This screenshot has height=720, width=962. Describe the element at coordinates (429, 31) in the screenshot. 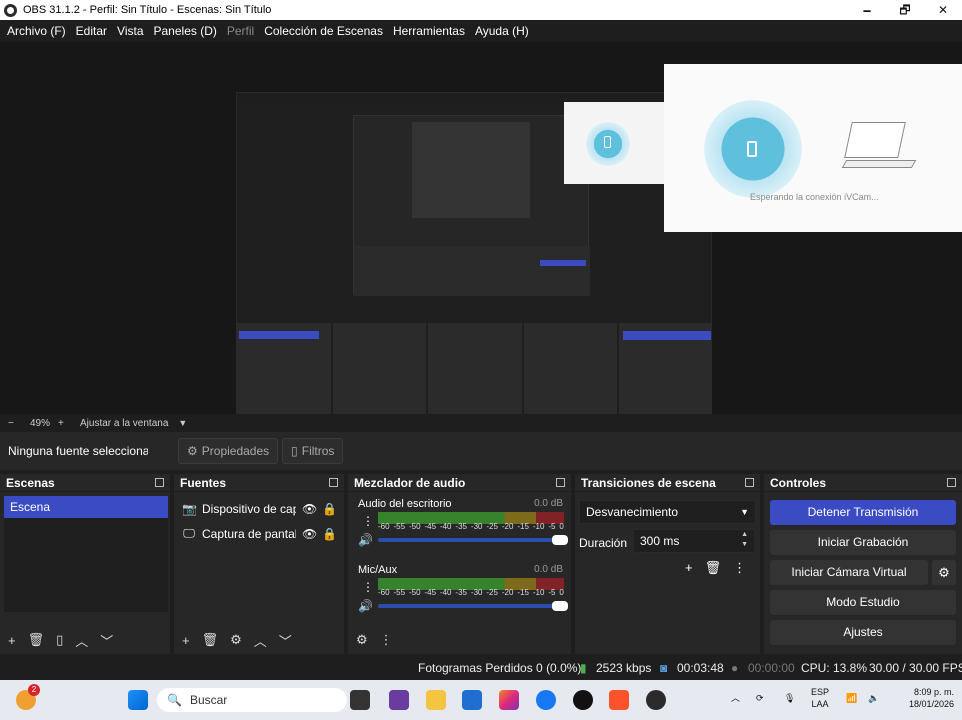

I see `menu-tools: Herramientas` at that location.